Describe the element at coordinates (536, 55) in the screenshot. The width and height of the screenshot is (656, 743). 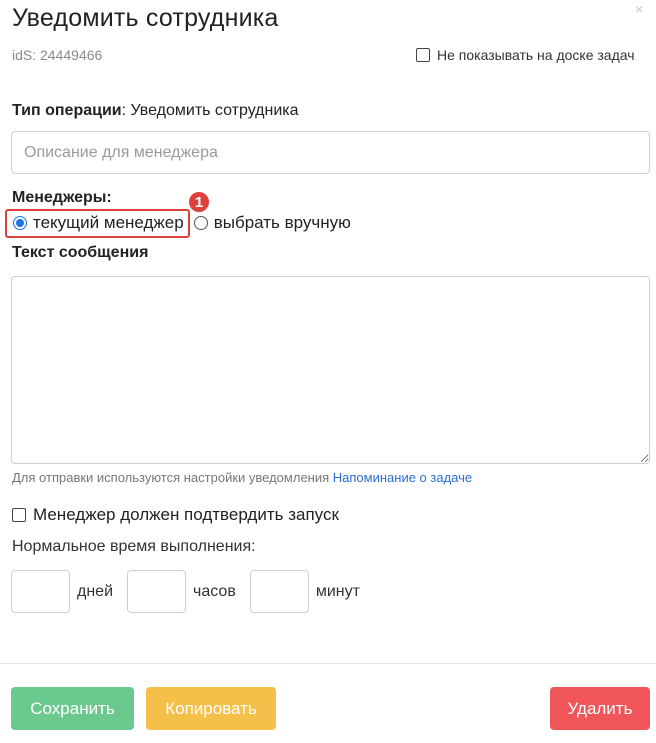
I see `hide-from-board-label: Не показывать на доске задач` at that location.